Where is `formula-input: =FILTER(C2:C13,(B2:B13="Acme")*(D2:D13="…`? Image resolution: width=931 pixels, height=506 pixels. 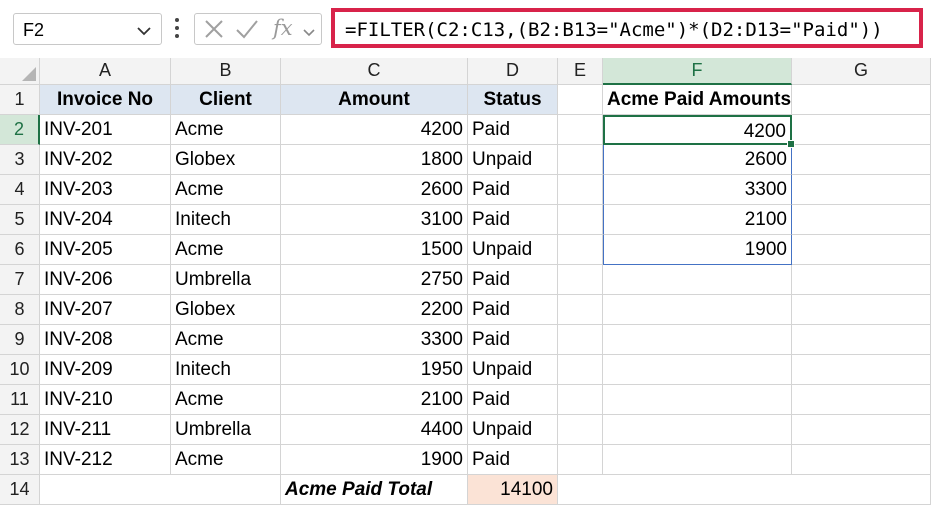
formula-input: =FILTER(C2:C13,(B2:B13="Acme")*(D2:D13="… is located at coordinates (627, 28).